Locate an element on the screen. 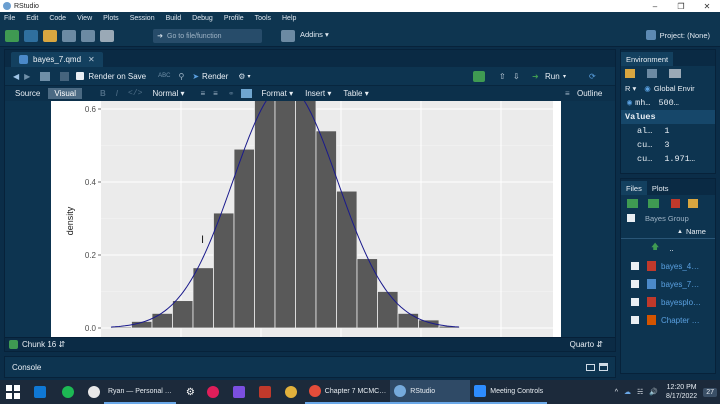  visual-mode-button: Visual is located at coordinates (65, 93).